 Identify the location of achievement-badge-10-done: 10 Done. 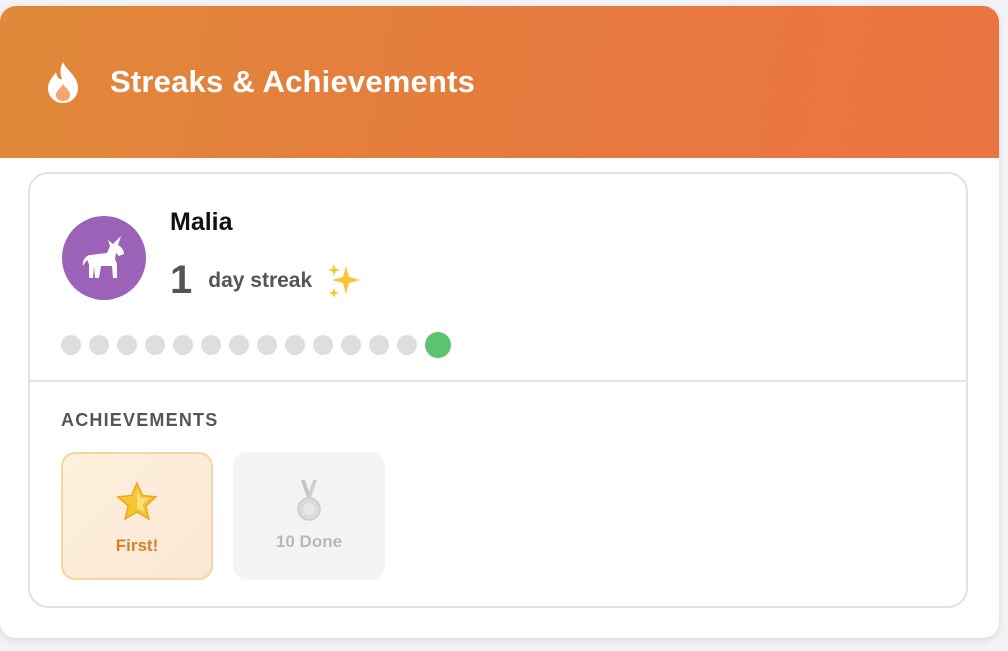
(309, 516).